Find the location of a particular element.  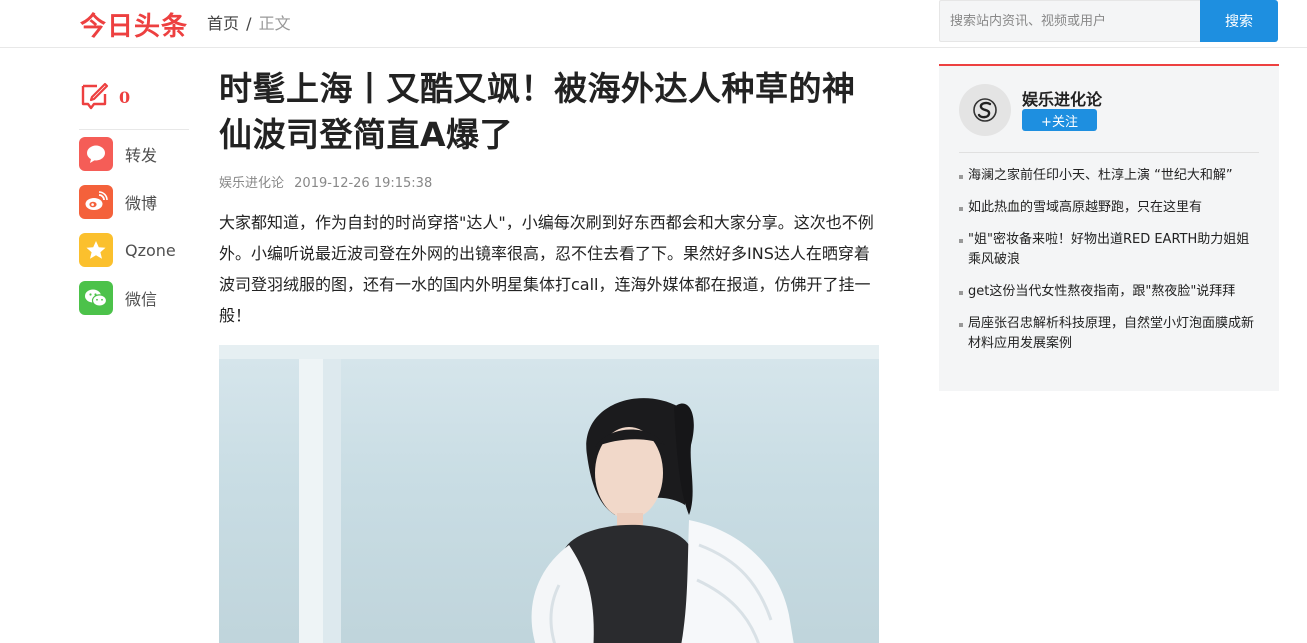

article-title: 时髦上海丨又酷又飒！被海外达人种草的神仙波司登简直A爆了 is located at coordinates (537, 111).